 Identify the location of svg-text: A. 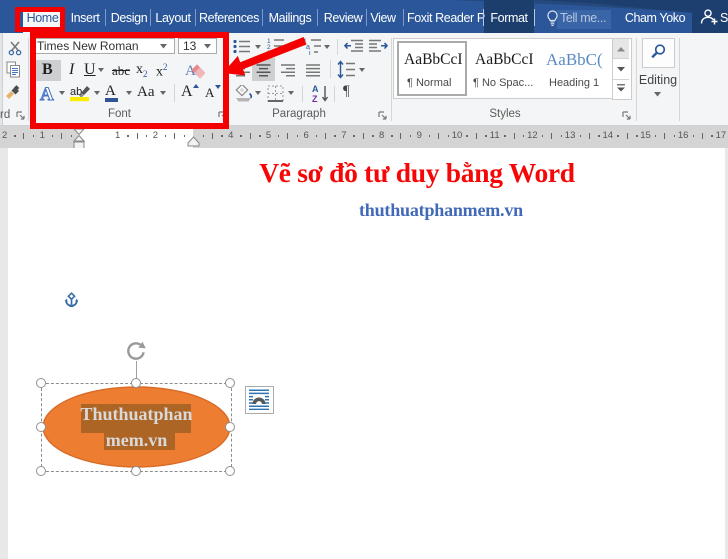
(315, 89).